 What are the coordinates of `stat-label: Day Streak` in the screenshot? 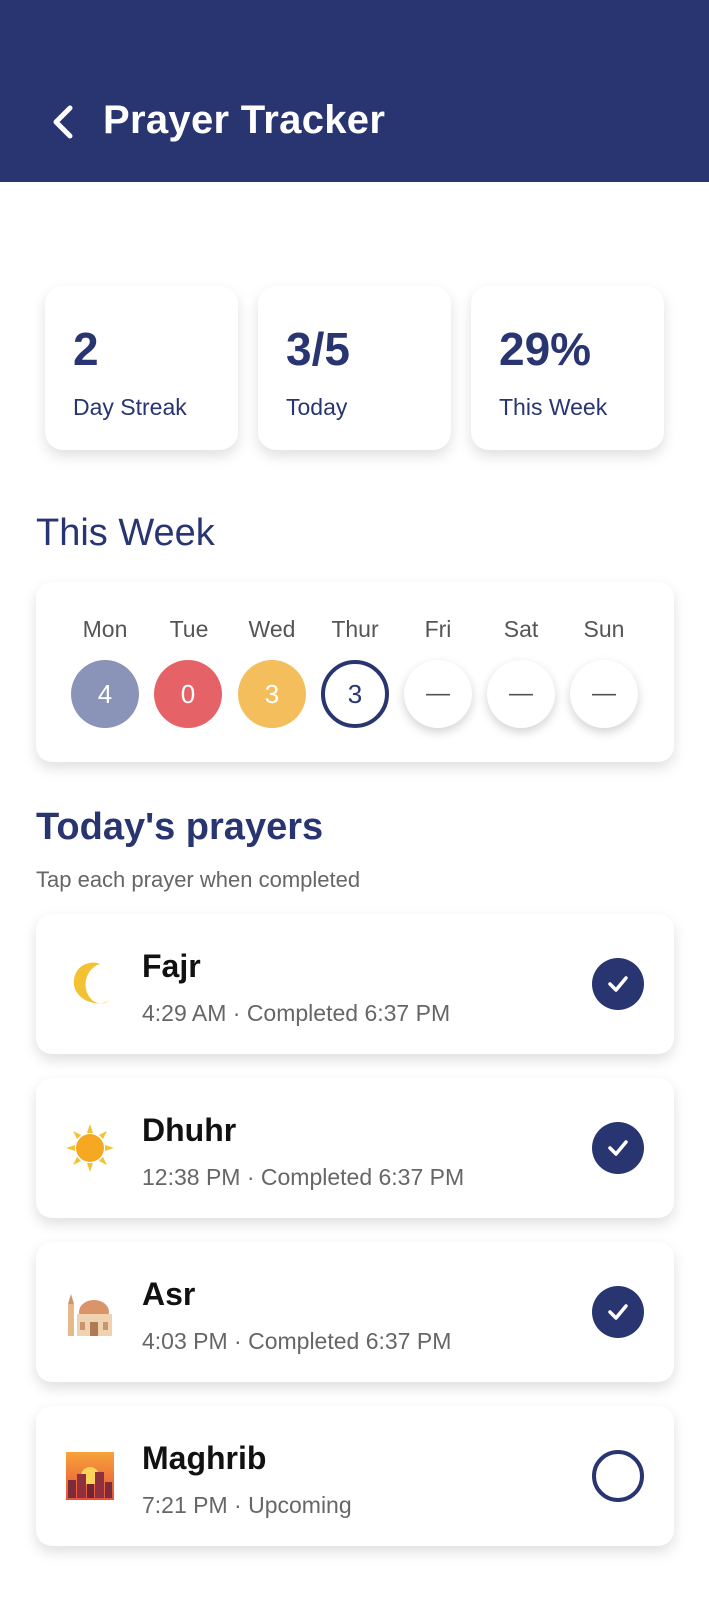 It's located at (130, 407).